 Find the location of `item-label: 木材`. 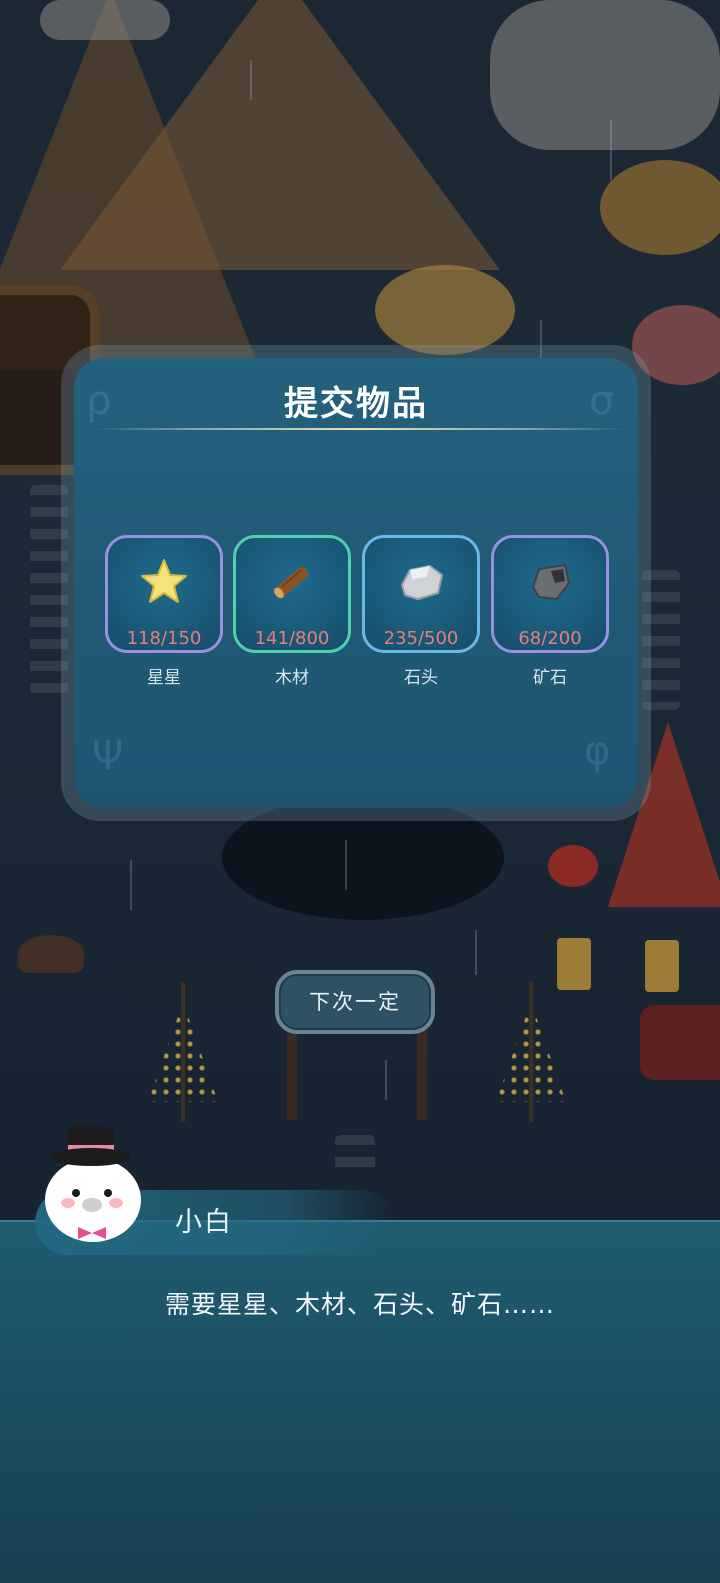

item-label: 木材 is located at coordinates (292, 678).